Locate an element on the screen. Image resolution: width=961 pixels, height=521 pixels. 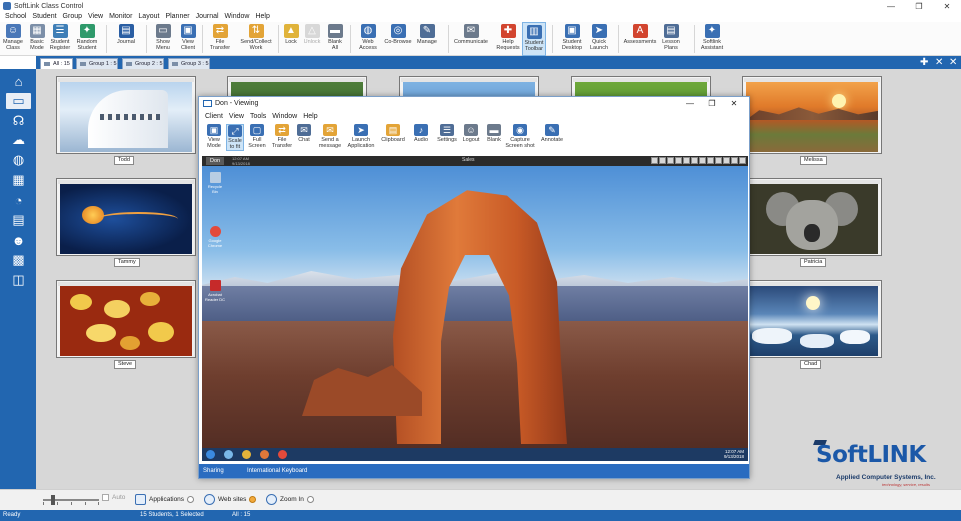
student-thumbnail: Chad is located at coordinates (812, 324).